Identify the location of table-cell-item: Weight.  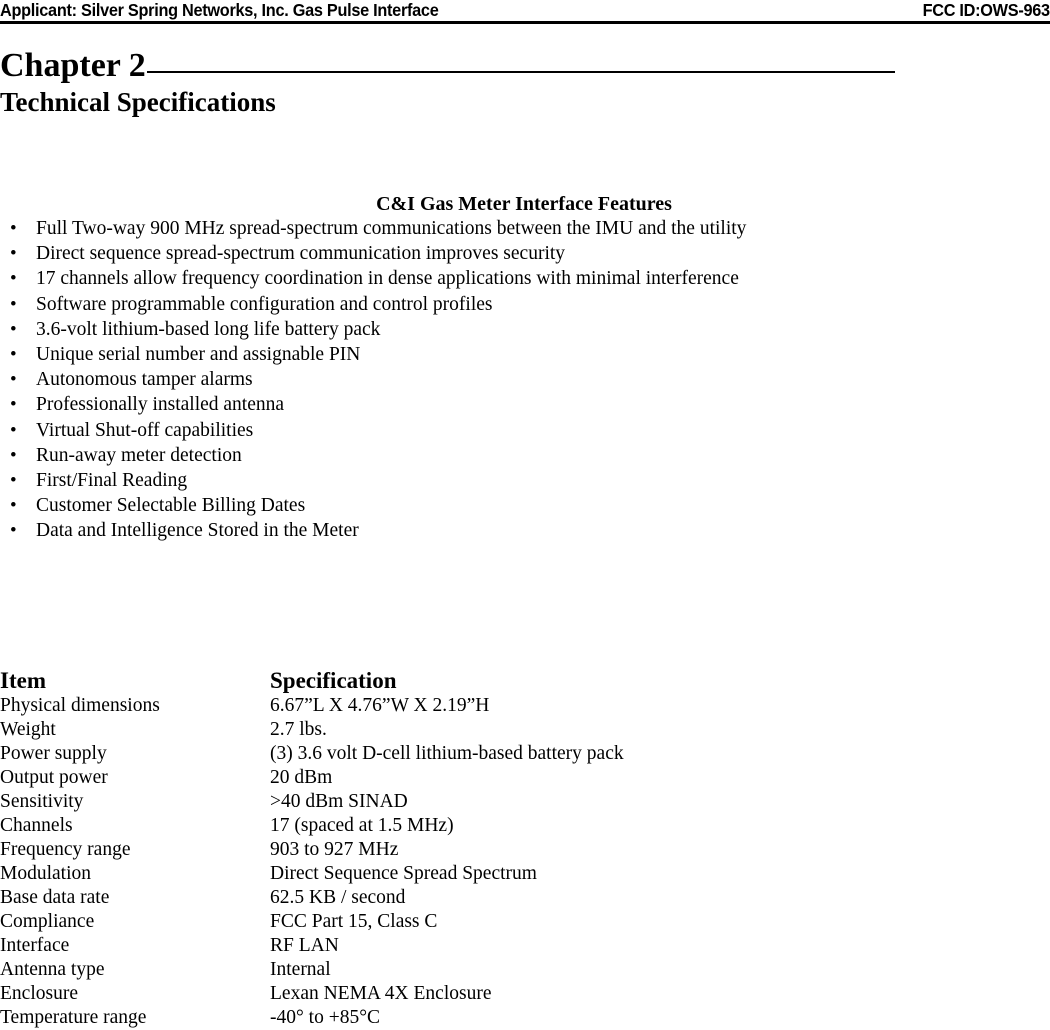
(28, 729).